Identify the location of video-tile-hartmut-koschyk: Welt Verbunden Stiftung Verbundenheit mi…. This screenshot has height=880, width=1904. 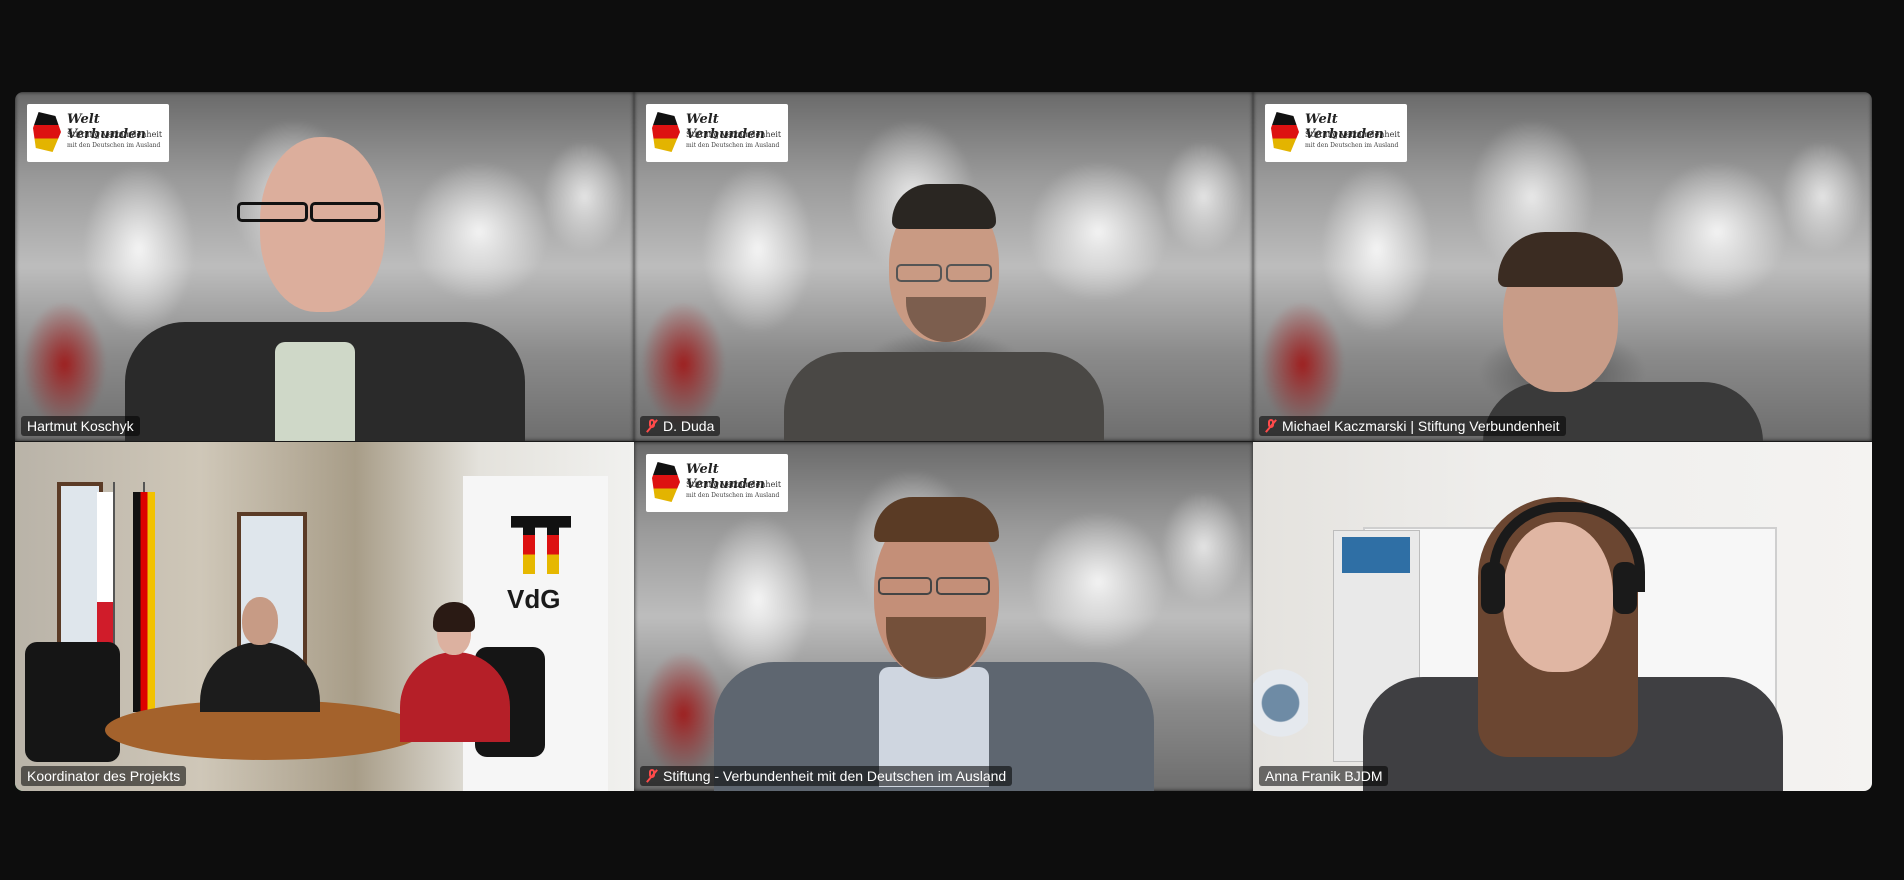
(324, 266).